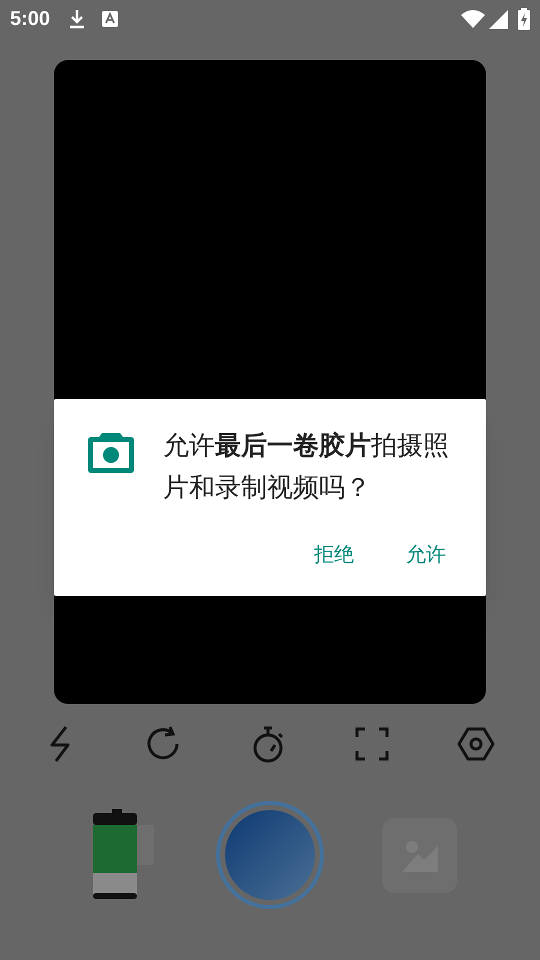 The height and width of the screenshot is (960, 540). What do you see at coordinates (110, 19) in the screenshot?
I see `font-icon` at bounding box center [110, 19].